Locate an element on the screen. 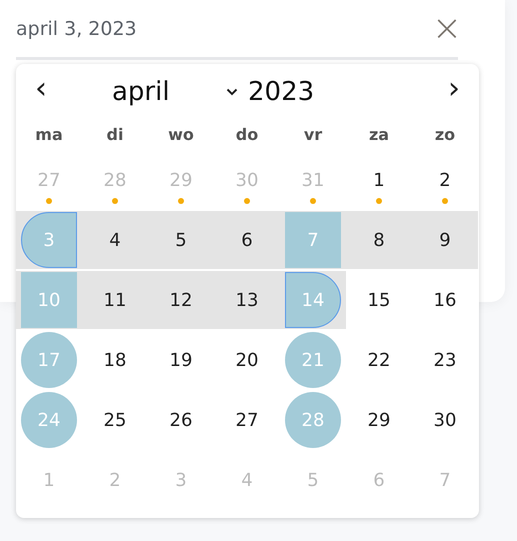 This screenshot has height=541, width=517. weekday-label: za is located at coordinates (379, 135).